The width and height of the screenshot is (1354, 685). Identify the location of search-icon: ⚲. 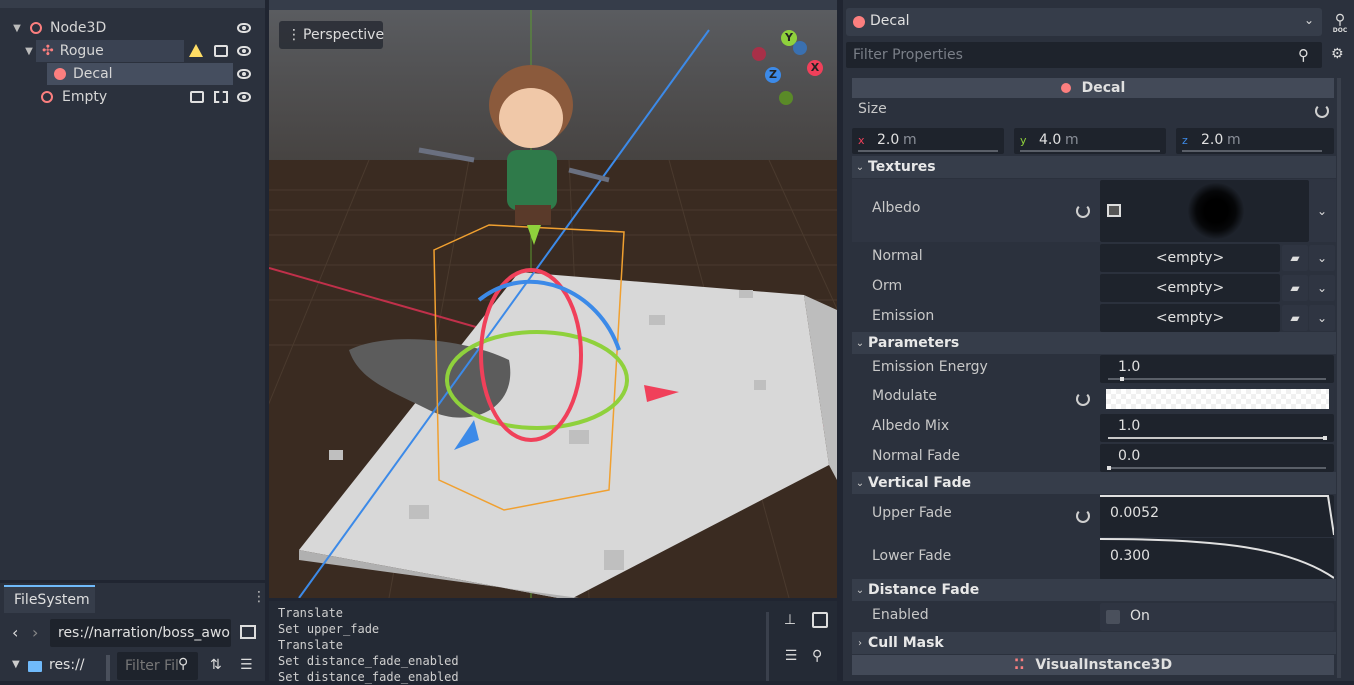
(1303, 55).